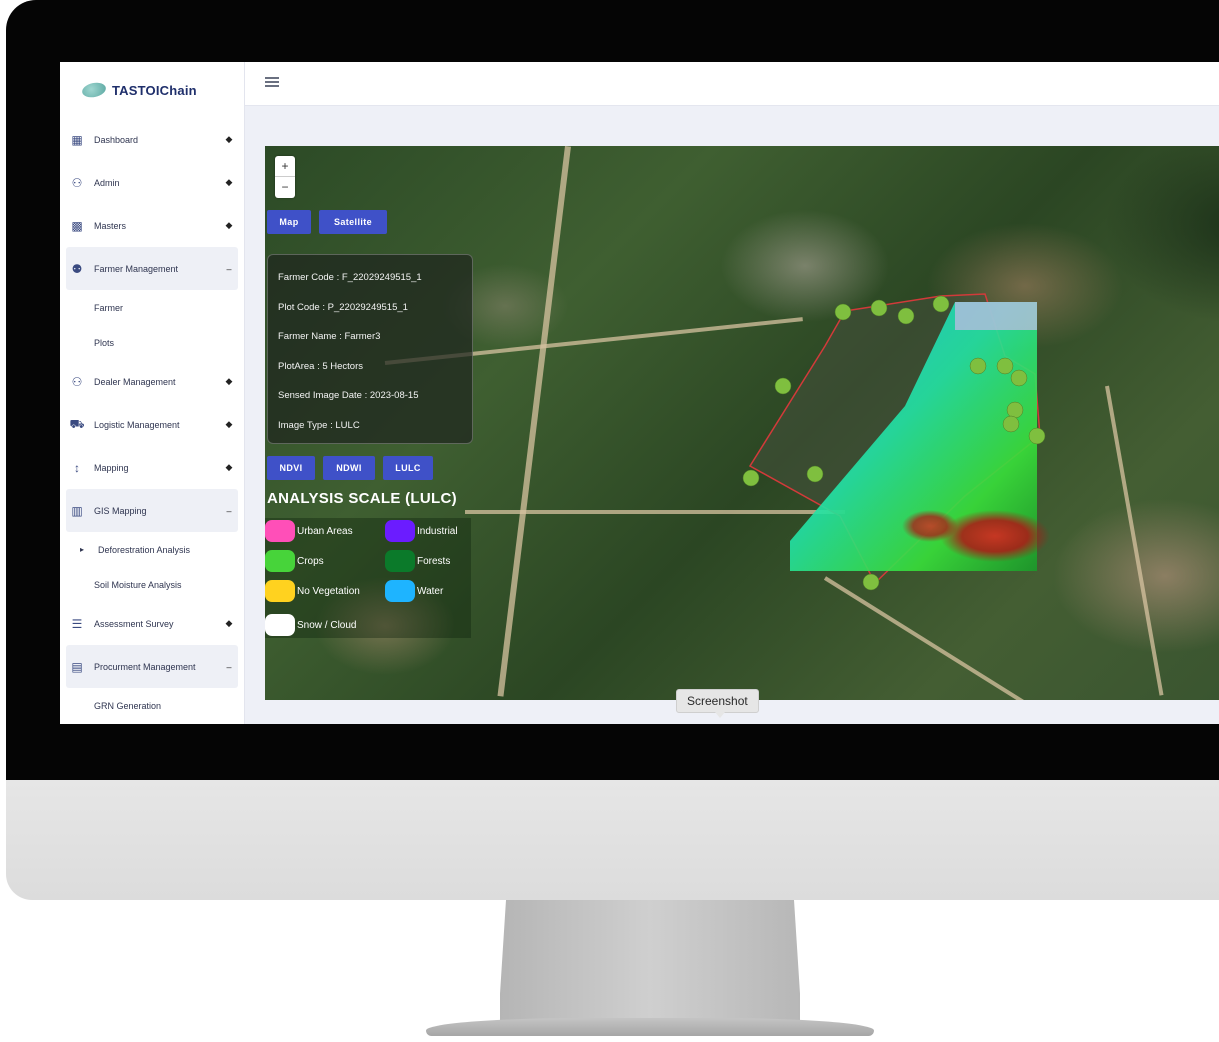  I want to click on legend-item-crops: Crops, so click(294, 561).